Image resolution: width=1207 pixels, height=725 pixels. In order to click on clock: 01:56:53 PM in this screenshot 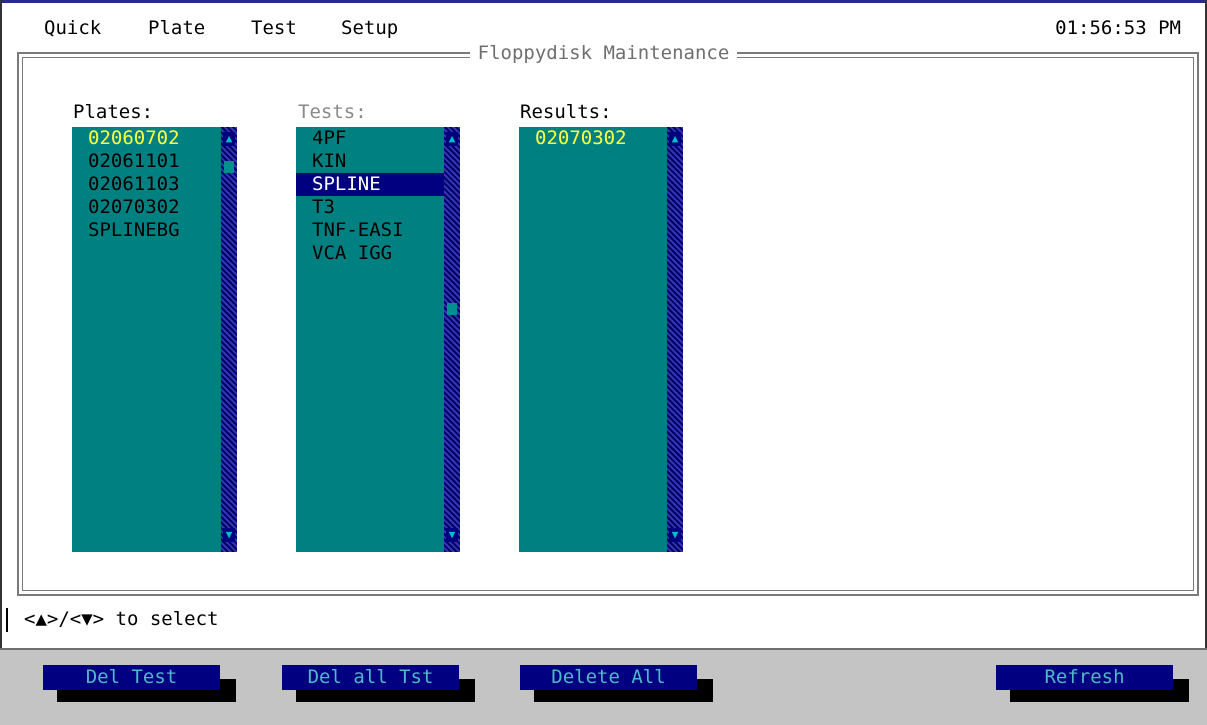, I will do `click(1118, 28)`.